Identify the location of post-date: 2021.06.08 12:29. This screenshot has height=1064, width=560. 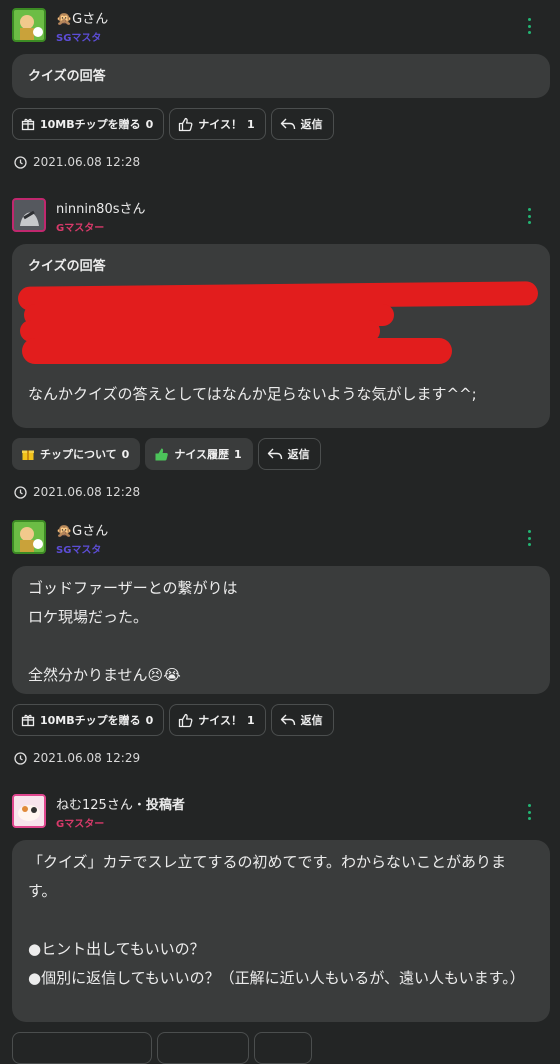
(287, 758).